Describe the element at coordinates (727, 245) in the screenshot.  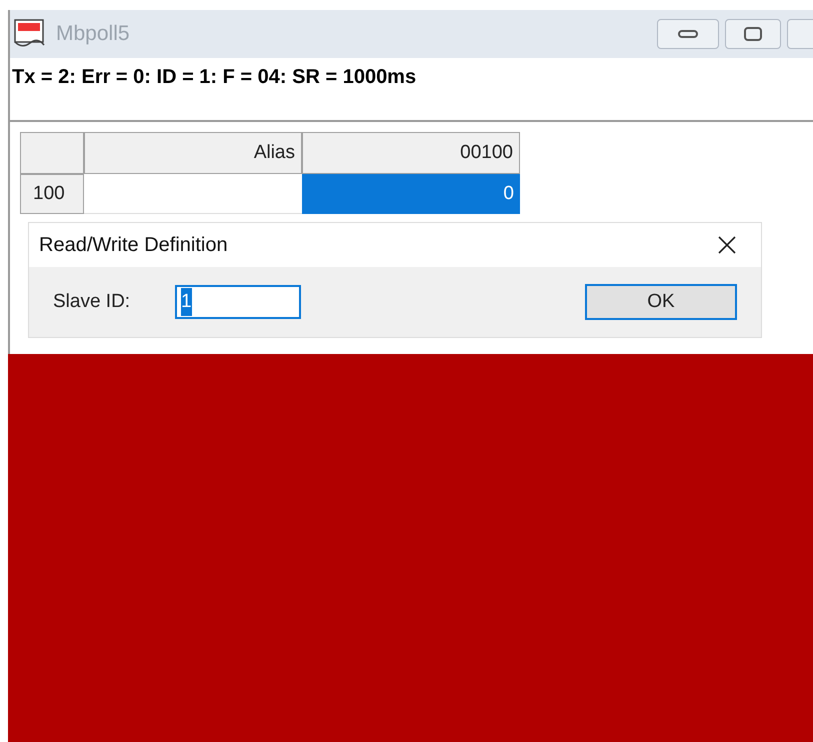
I see `close-icon` at that location.